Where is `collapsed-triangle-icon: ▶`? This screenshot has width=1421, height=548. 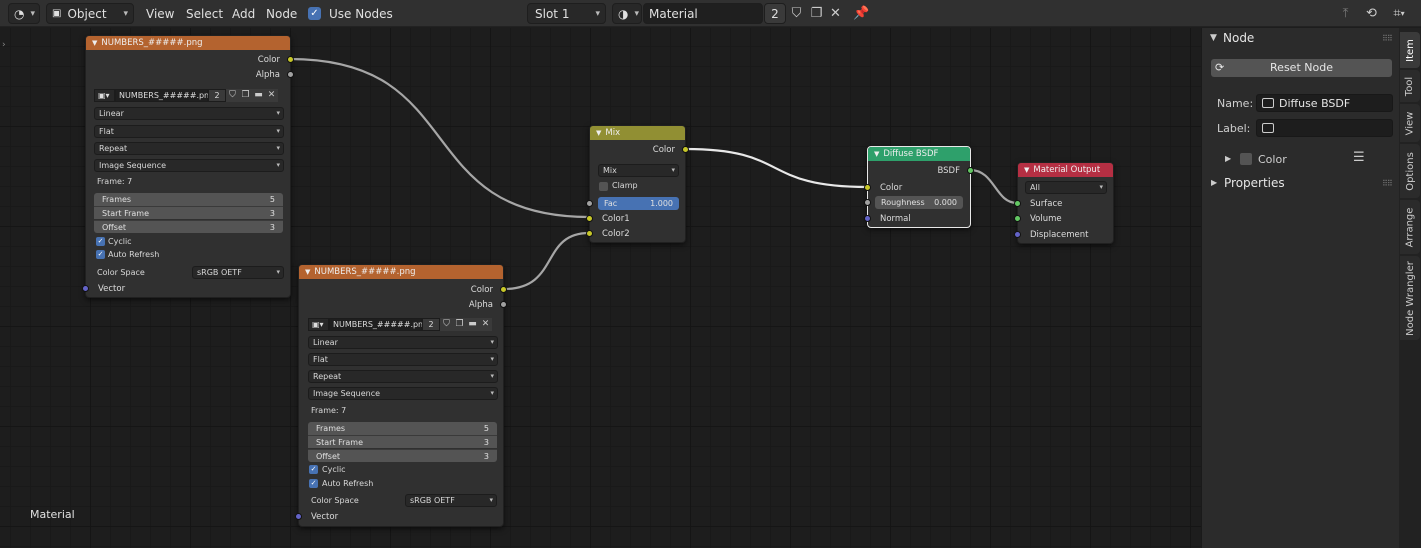
collapsed-triangle-icon: ▶ is located at coordinates (1214, 182).